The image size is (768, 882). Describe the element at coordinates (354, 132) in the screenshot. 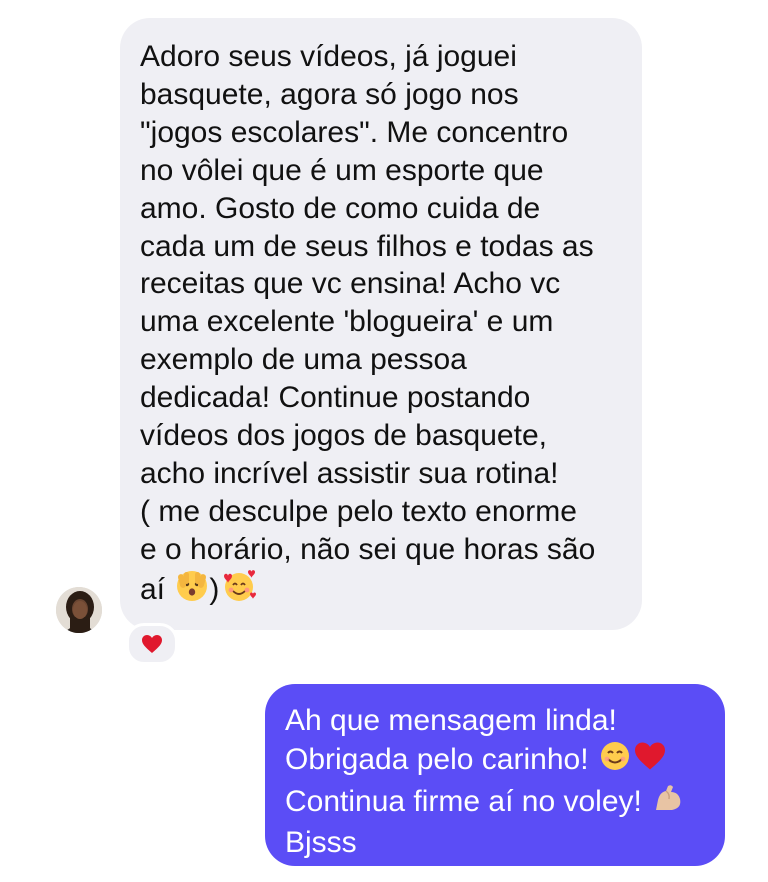

I see `incoming-message-line: "jogos escolares". Me concentro` at that location.